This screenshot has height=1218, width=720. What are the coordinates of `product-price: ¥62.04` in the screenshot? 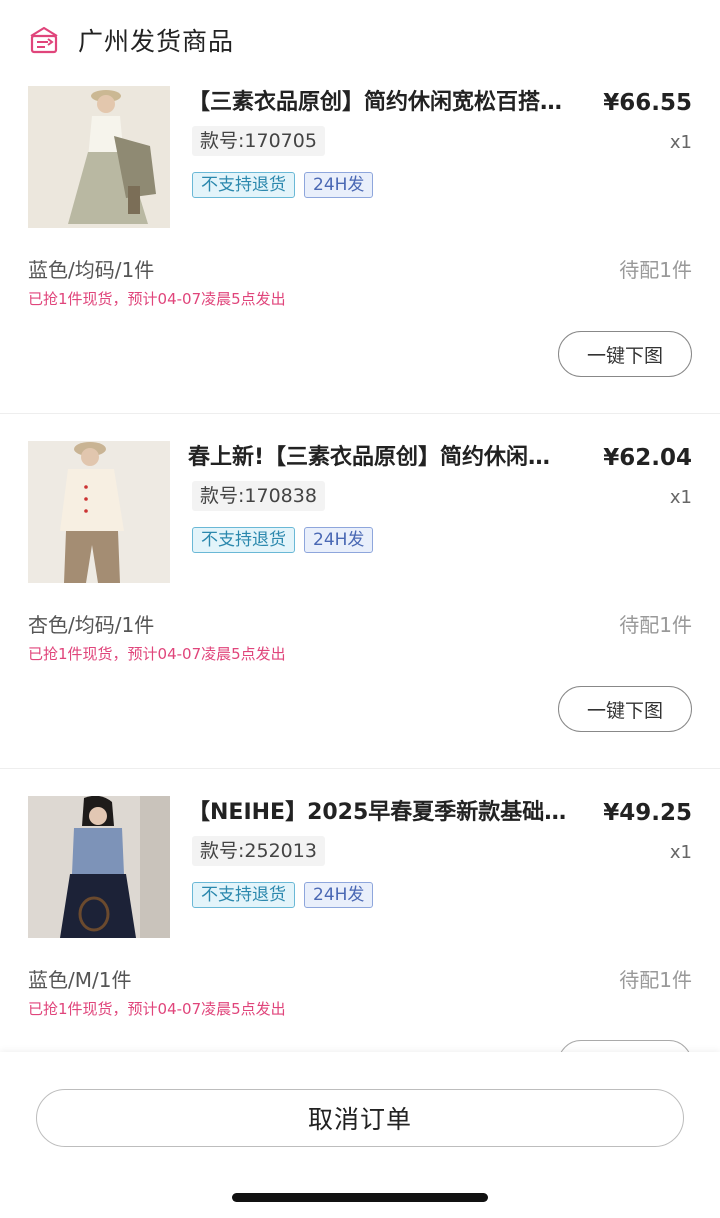 It's located at (647, 458).